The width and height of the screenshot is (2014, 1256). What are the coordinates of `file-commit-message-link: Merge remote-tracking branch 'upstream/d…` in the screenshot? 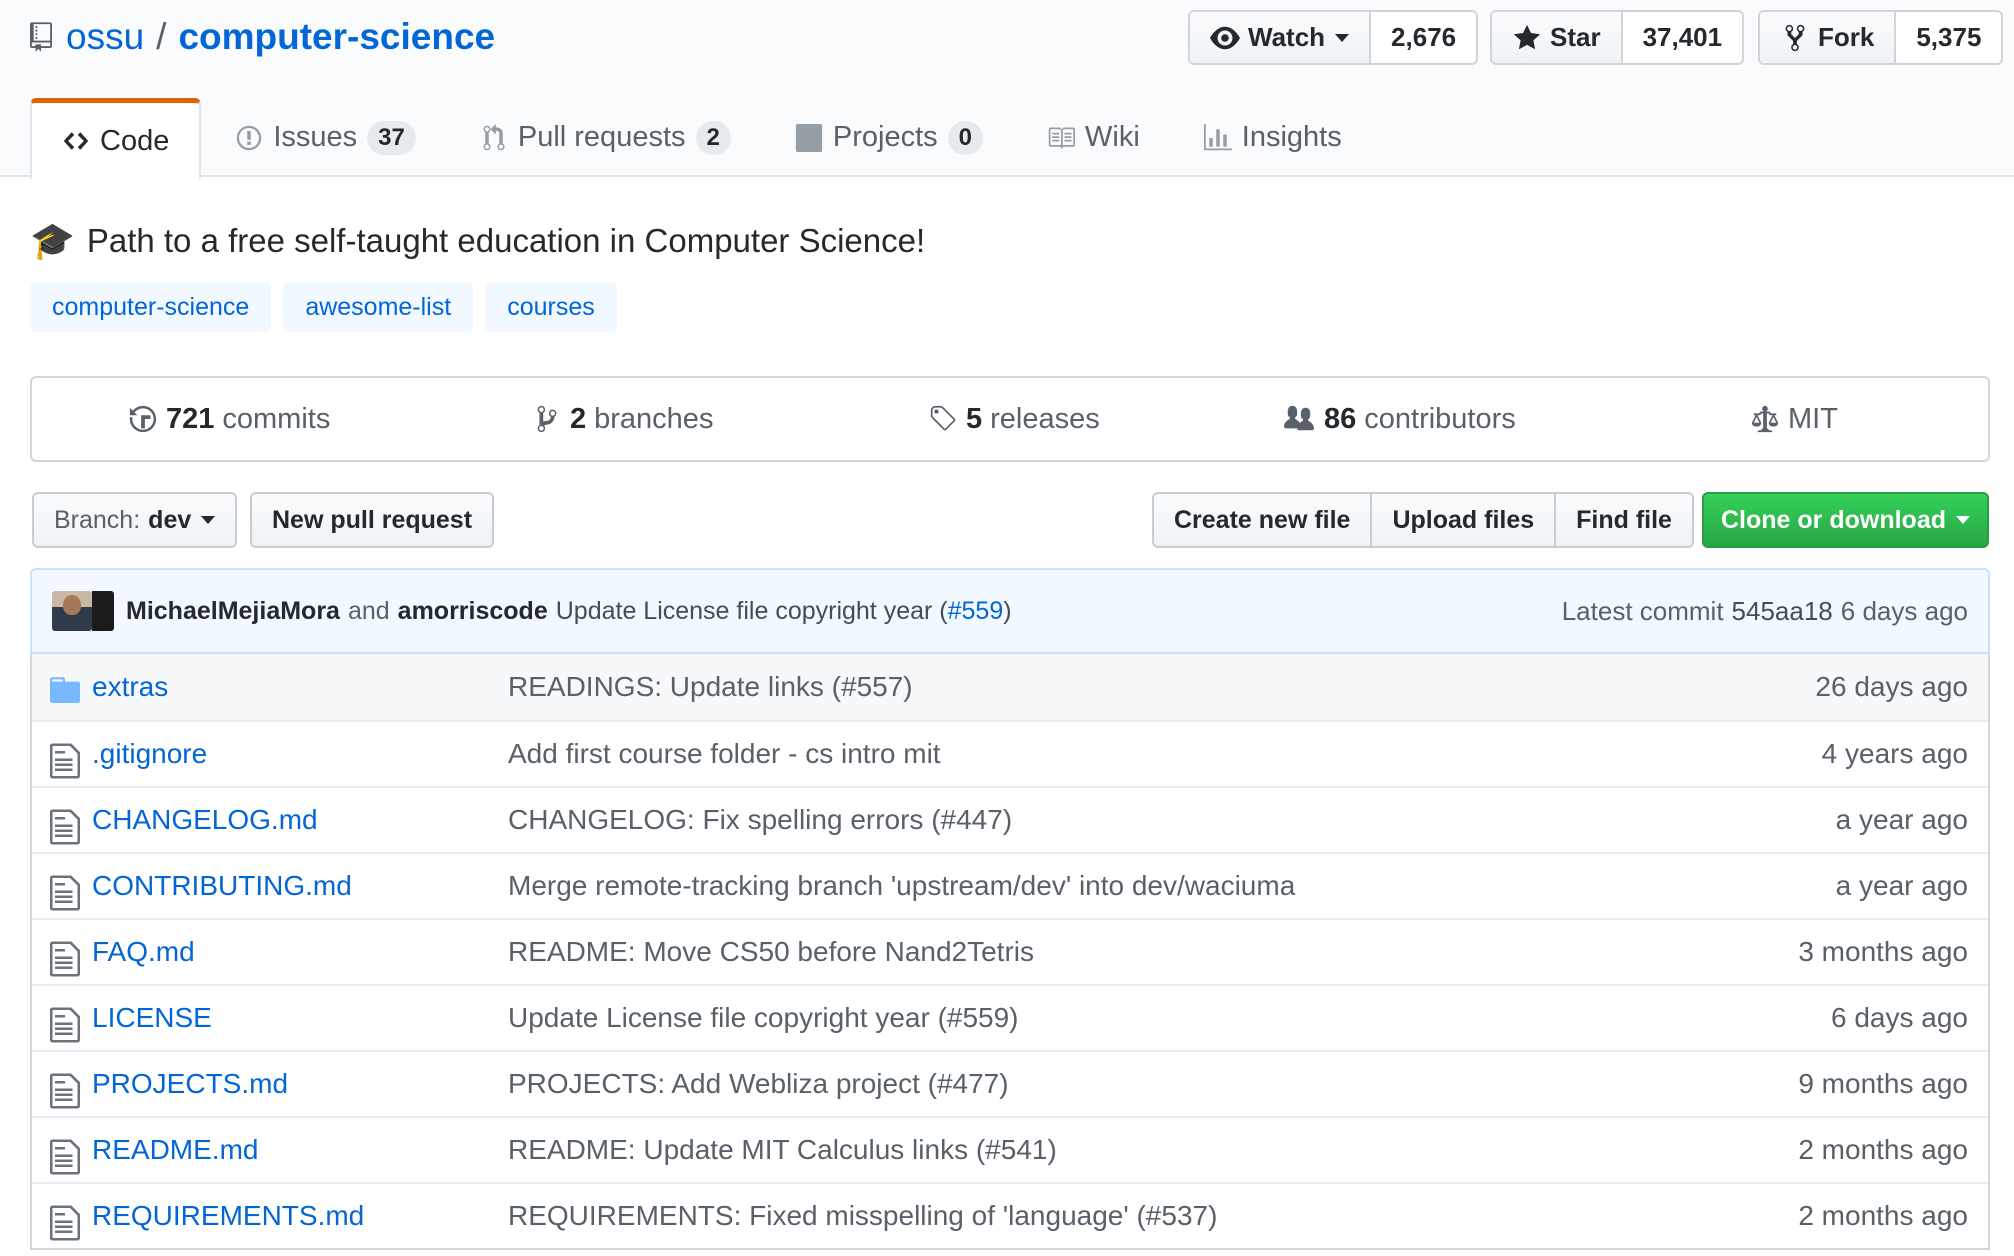 It's located at (901, 886).